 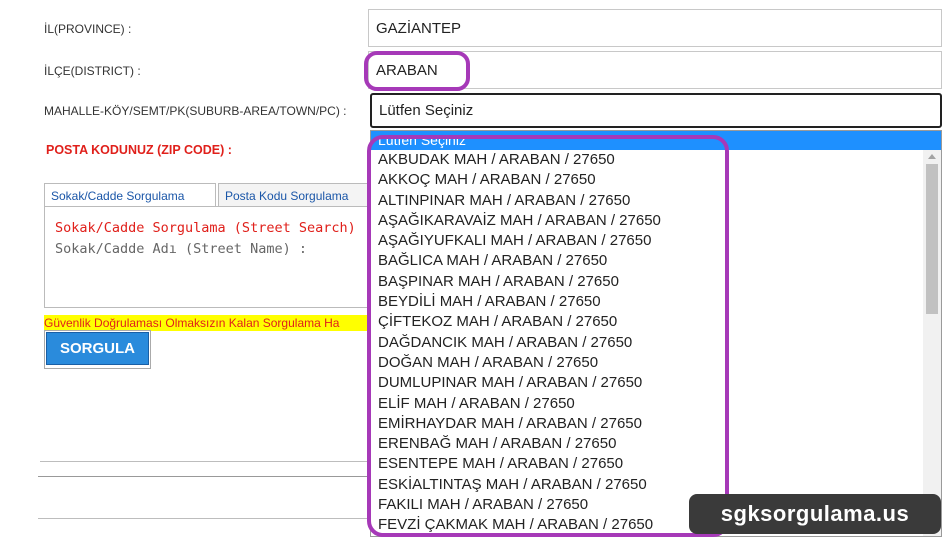 What do you see at coordinates (139, 150) in the screenshot?
I see `zip-code-label: POSTA KODUNUZ (ZIP CODE) :` at bounding box center [139, 150].